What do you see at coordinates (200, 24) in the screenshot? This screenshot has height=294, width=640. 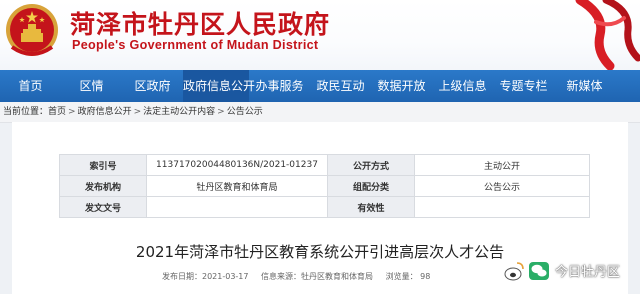 I see `site-title: 菏泽市牡丹区人民政府` at bounding box center [200, 24].